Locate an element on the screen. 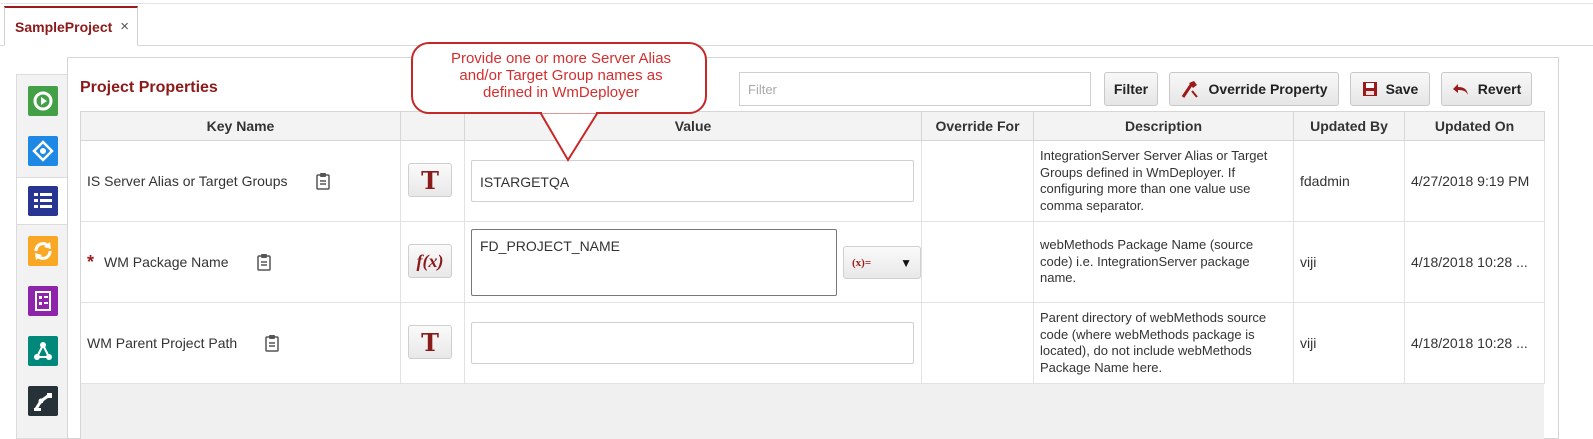  value-cell is located at coordinates (693, 343).